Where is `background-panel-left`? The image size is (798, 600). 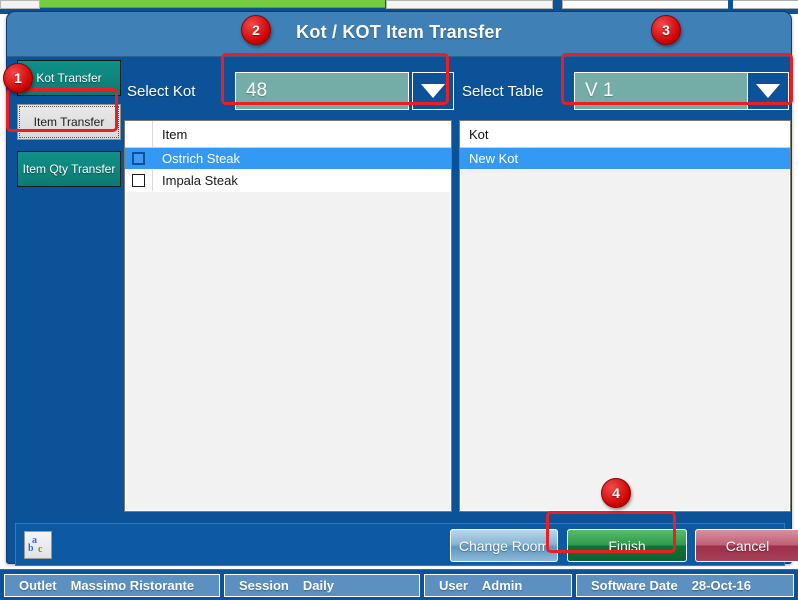 background-panel-left is located at coordinates (20, 4).